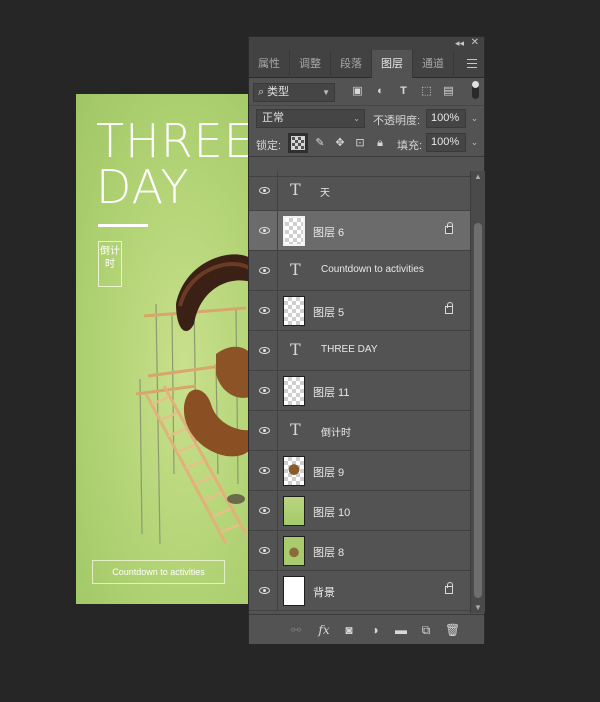 The image size is (600, 702). What do you see at coordinates (446, 118) in the screenshot?
I see `opacity-input: 100%` at bounding box center [446, 118].